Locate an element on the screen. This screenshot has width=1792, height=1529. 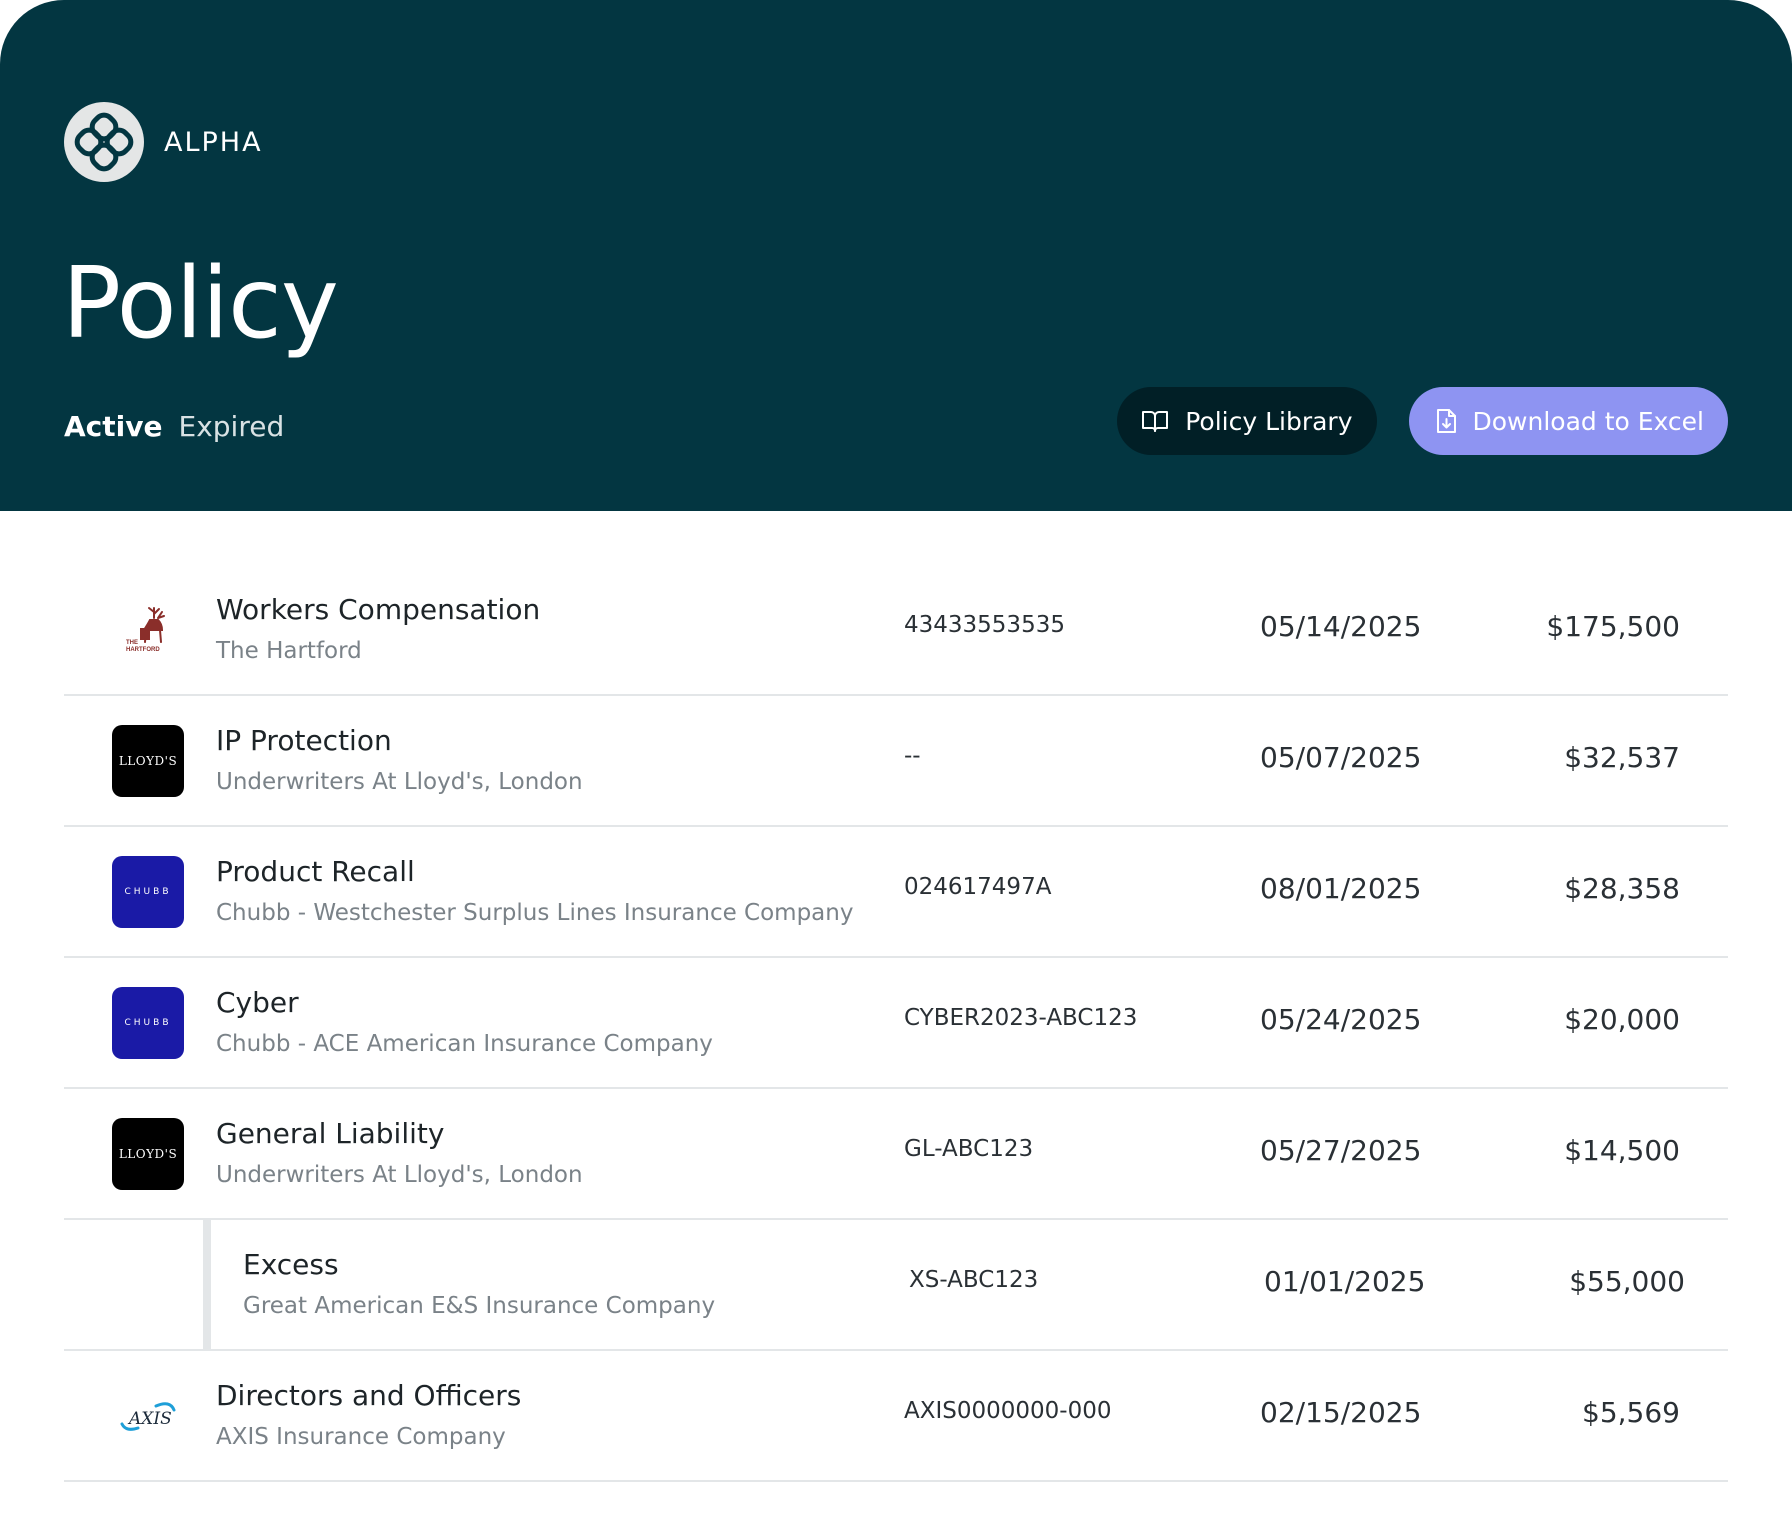
download-excel-button: Download to Excel is located at coordinates (1568, 421).